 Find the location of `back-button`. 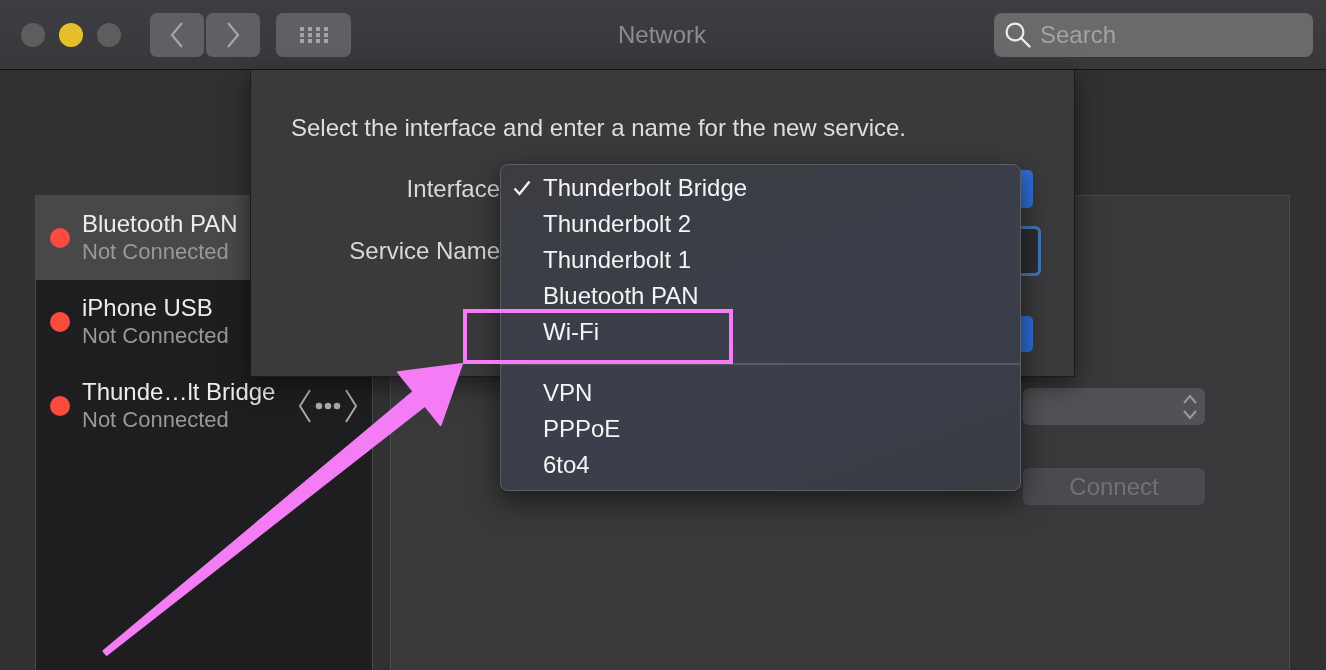

back-button is located at coordinates (177, 34).